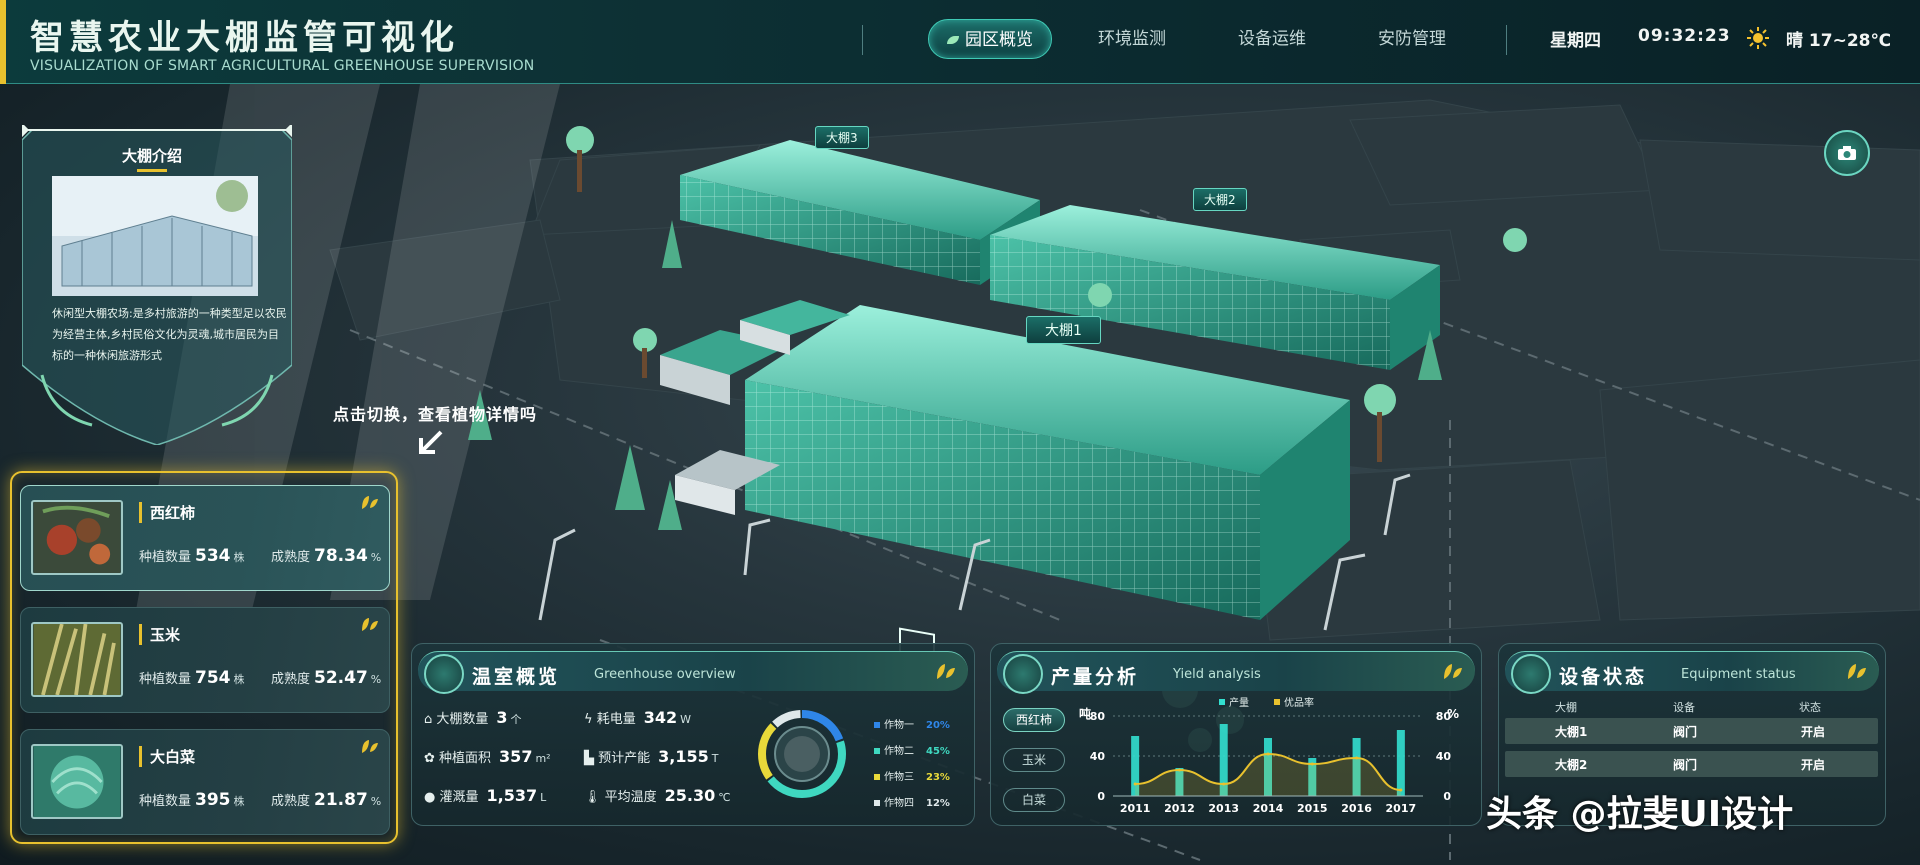 Image resolution: width=1920 pixels, height=865 pixels. I want to click on quality-point-2012, so click(1179, 770).